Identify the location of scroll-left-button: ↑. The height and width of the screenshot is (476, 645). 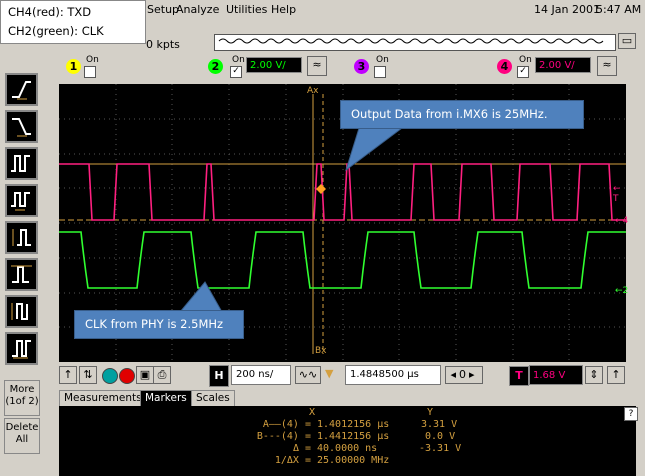
(68, 375).